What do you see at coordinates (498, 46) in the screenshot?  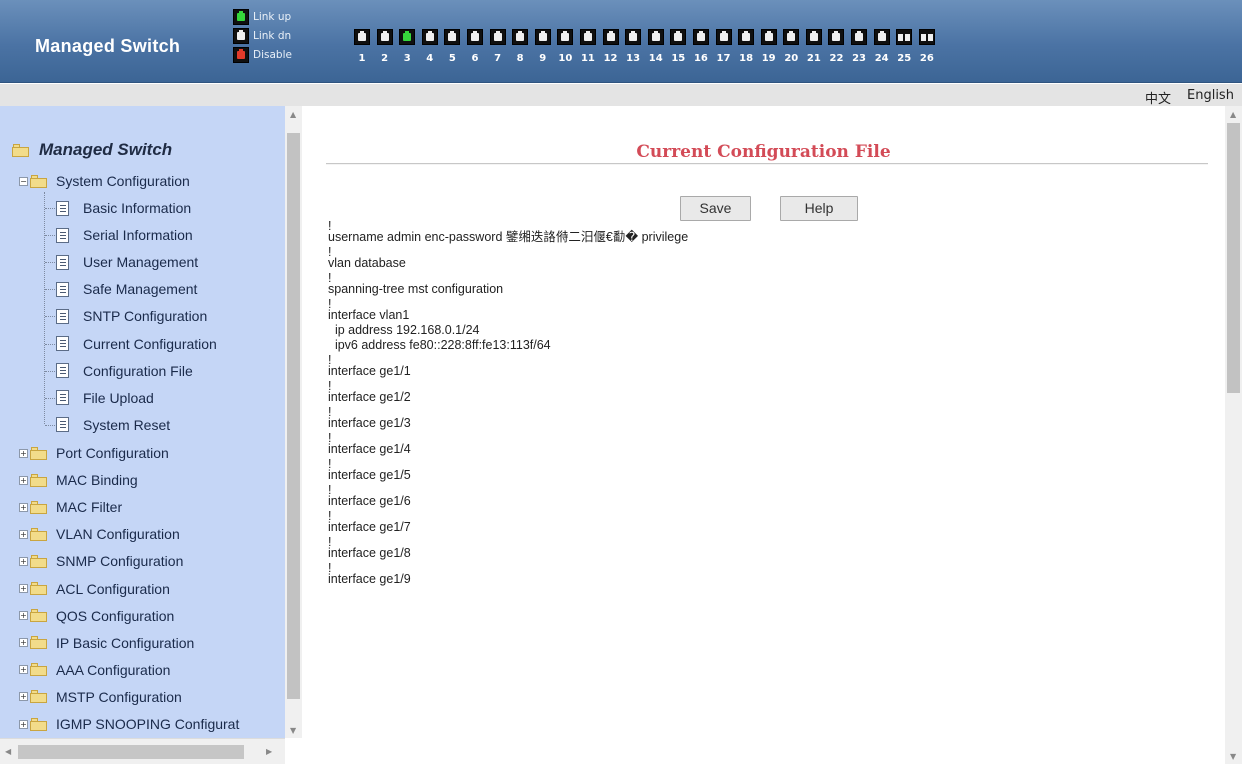 I see `port-7: 7` at bounding box center [498, 46].